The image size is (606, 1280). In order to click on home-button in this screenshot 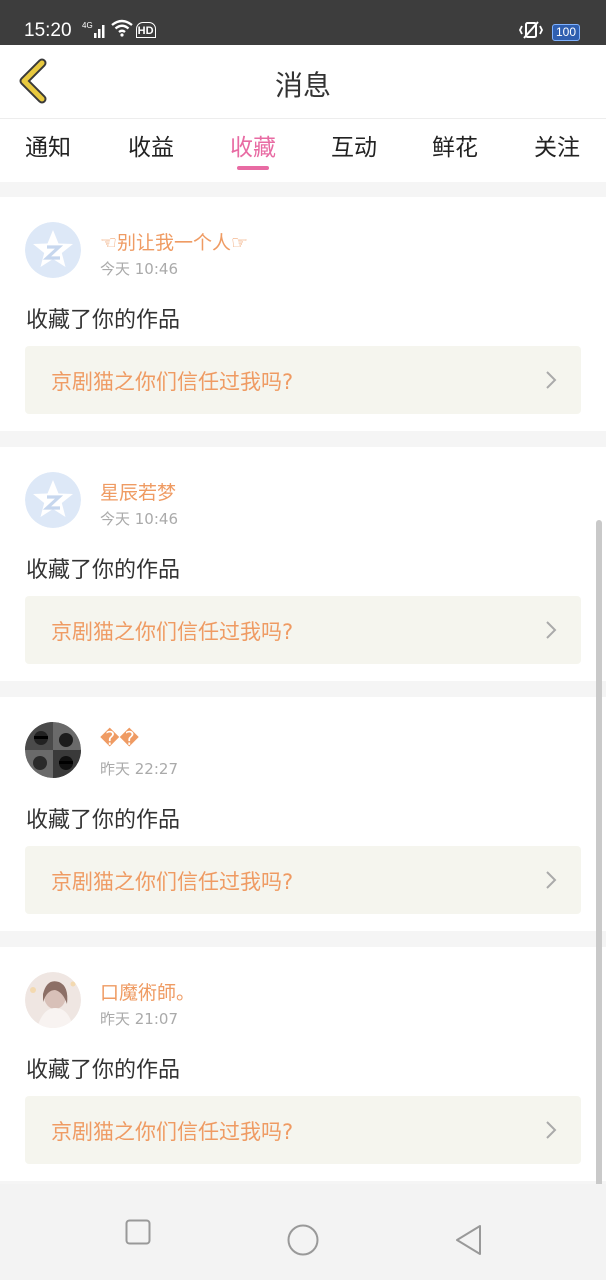, I will do `click(303, 1242)`.